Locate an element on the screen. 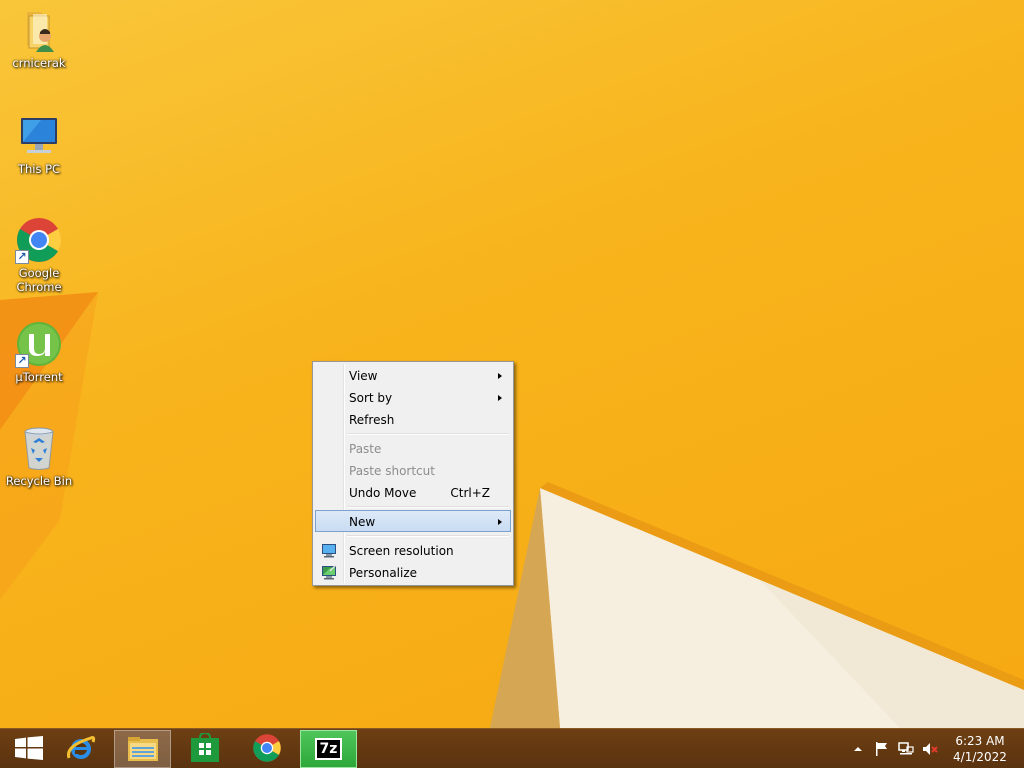  menu-item-personalize: Personalize is located at coordinates (413, 572).